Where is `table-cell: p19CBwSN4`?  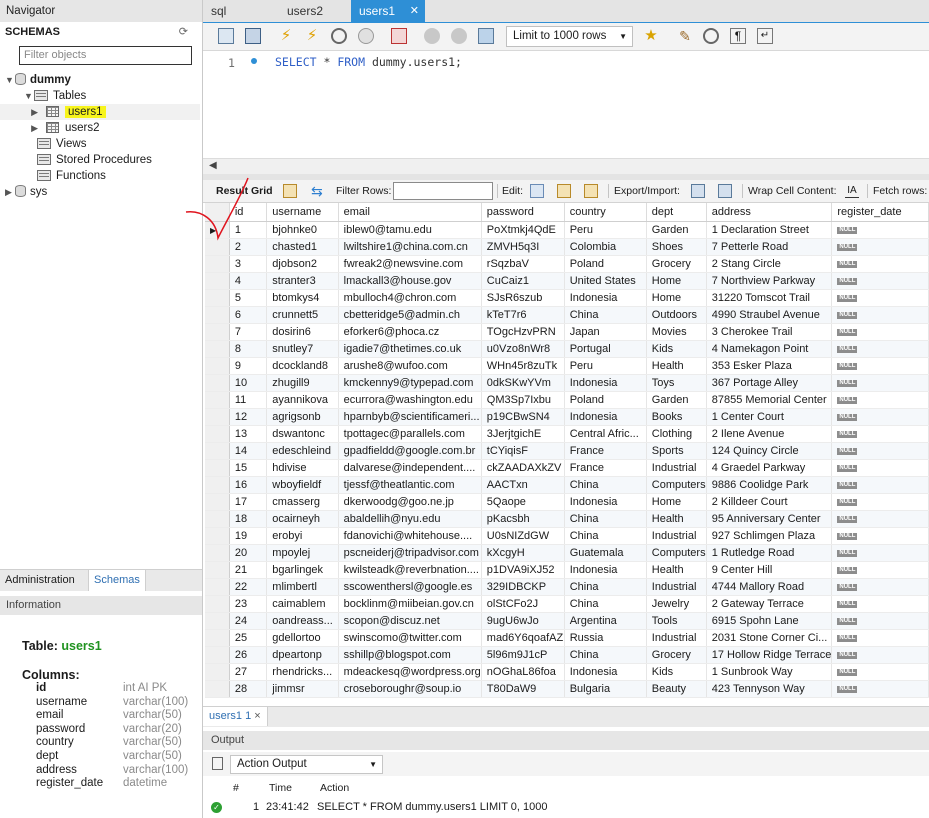 table-cell: p19CBwSN4 is located at coordinates (523, 417).